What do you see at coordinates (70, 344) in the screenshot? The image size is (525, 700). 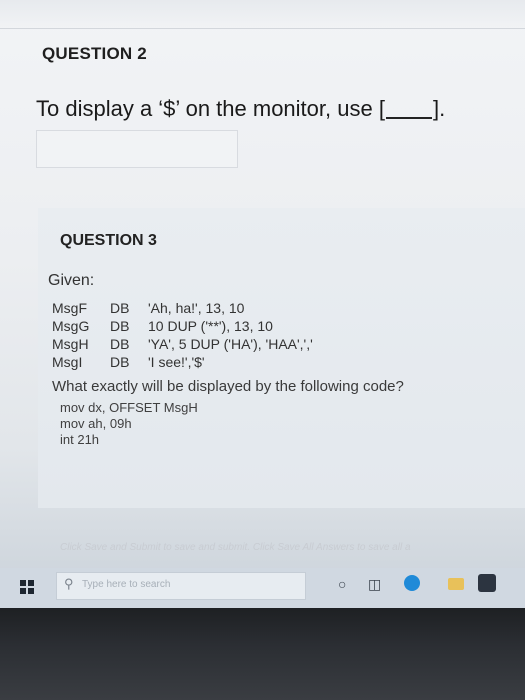 I see `code-label: MsgH` at bounding box center [70, 344].